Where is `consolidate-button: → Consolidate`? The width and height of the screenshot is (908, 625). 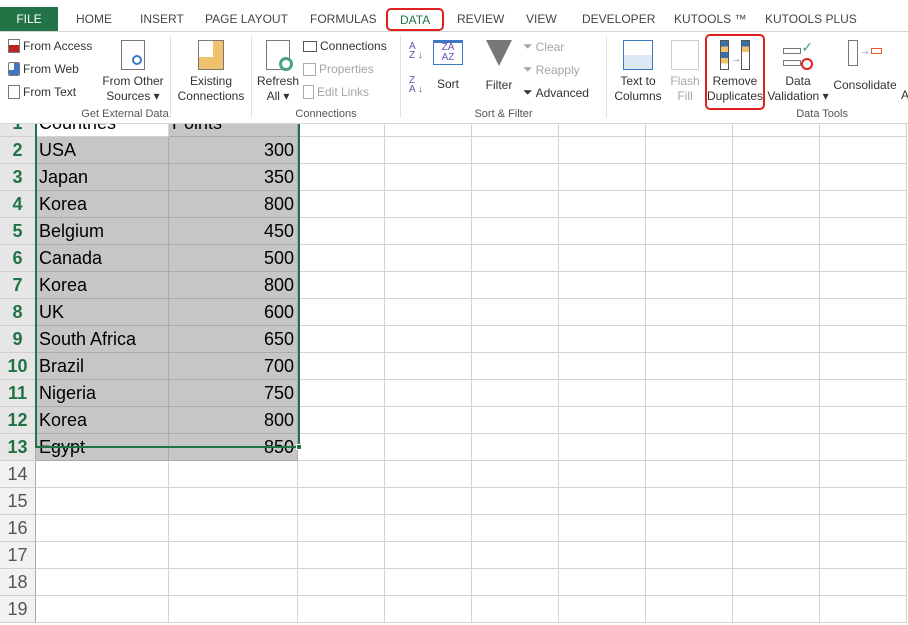 consolidate-button: → Consolidate is located at coordinates (865, 66).